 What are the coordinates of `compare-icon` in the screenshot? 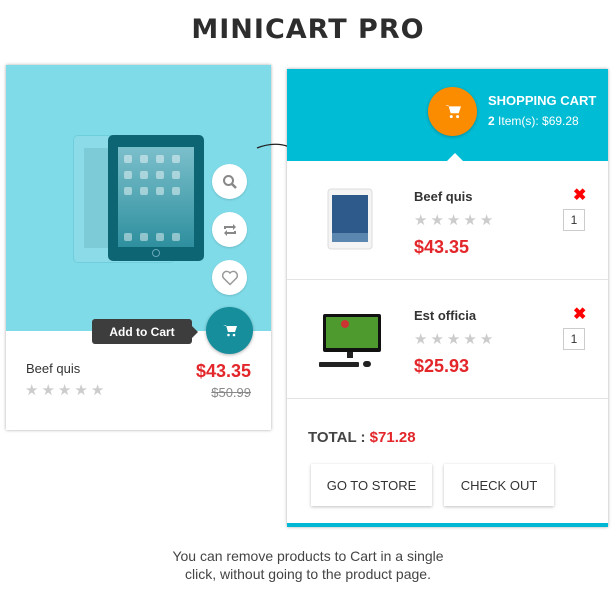 It's located at (229, 229).